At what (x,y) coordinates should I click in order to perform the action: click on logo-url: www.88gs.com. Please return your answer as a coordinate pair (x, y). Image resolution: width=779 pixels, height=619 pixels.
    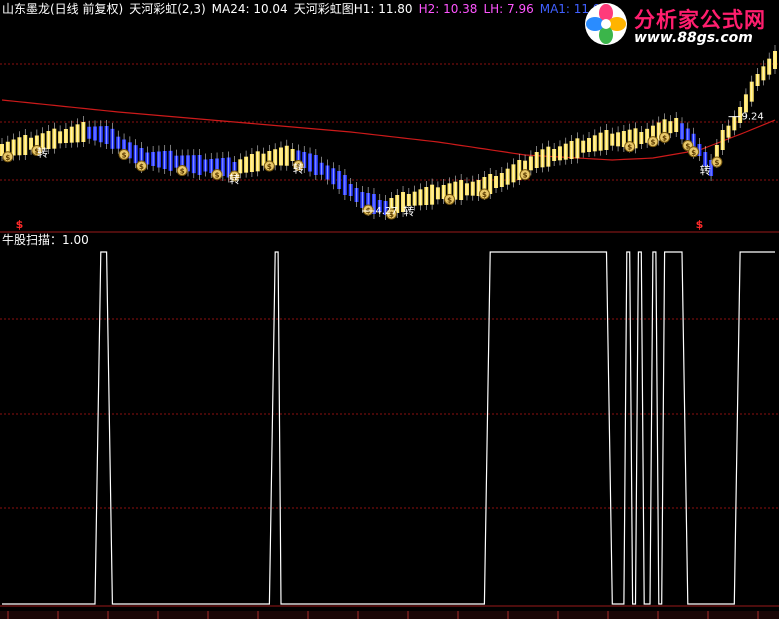
    Looking at the image, I should click on (693, 38).